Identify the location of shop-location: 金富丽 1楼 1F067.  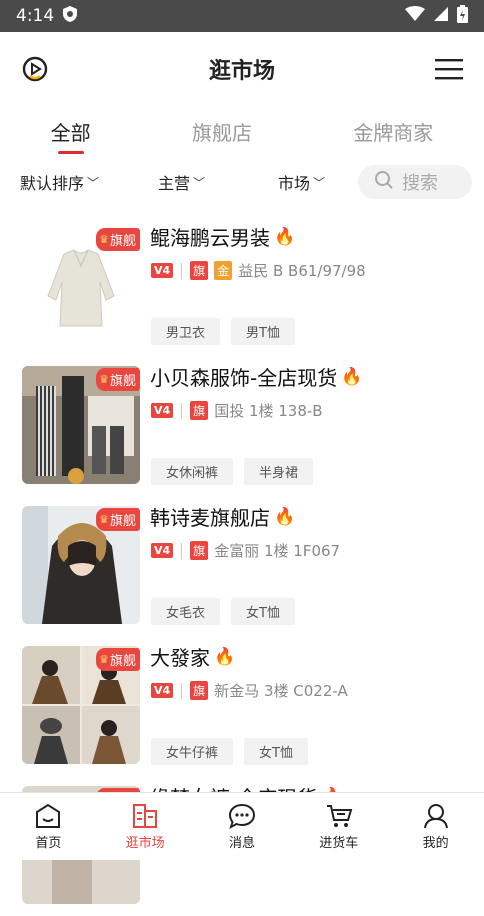
(277, 551).